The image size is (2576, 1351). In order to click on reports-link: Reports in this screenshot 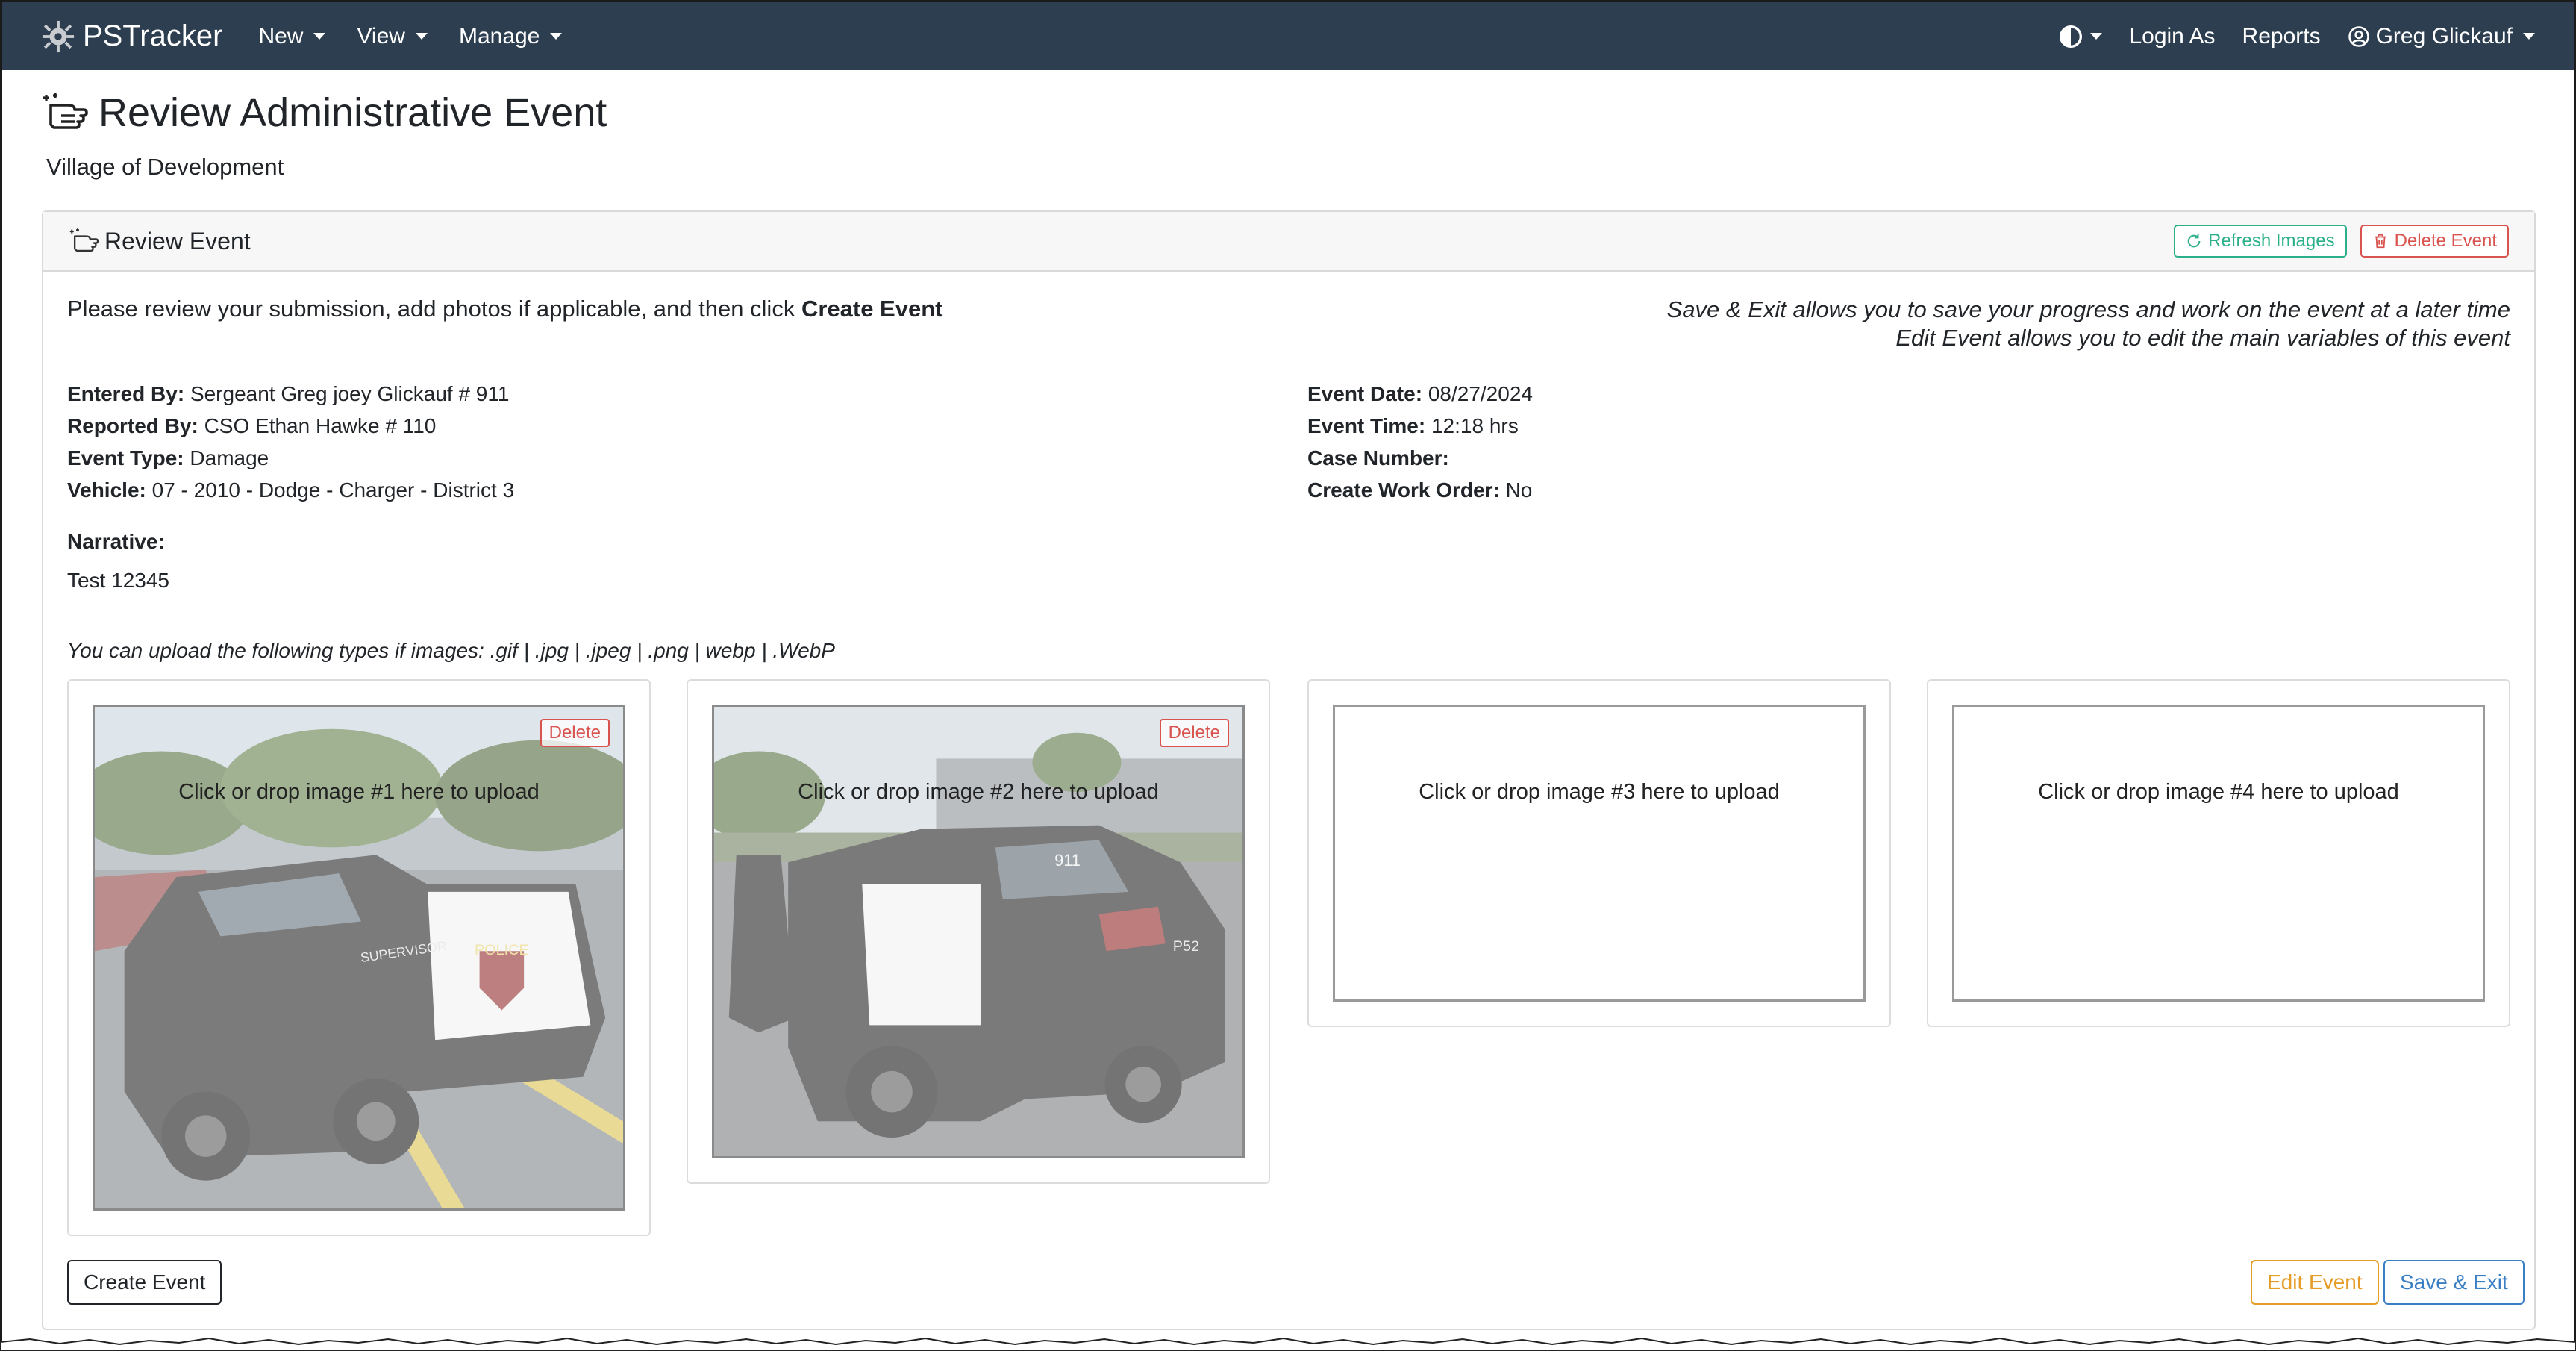, I will do `click(2281, 36)`.